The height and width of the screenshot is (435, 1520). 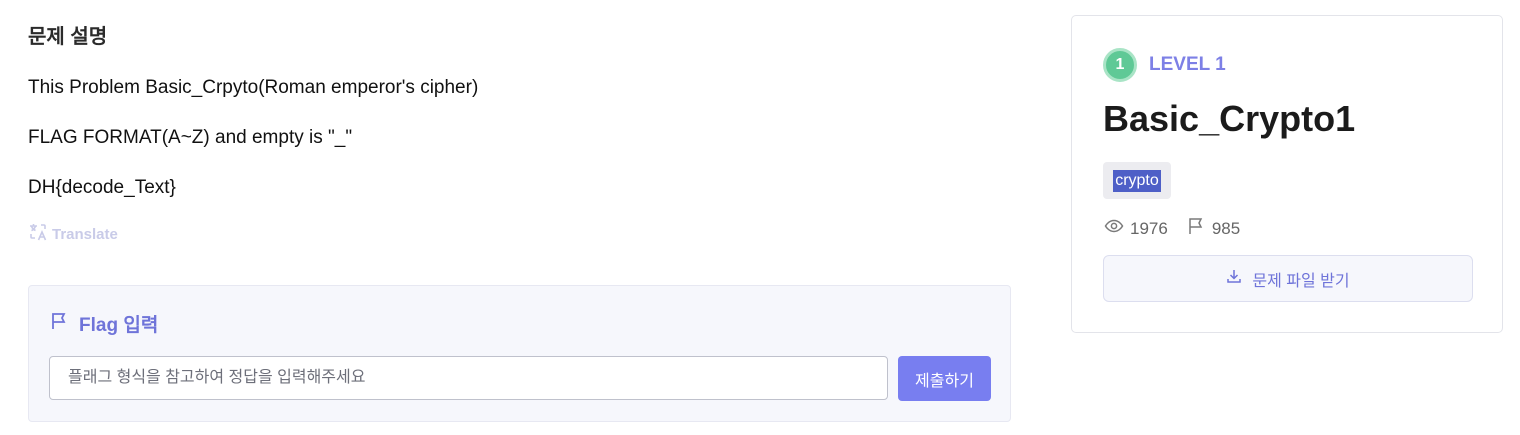 I want to click on translate-button: Translate, so click(x=73, y=234).